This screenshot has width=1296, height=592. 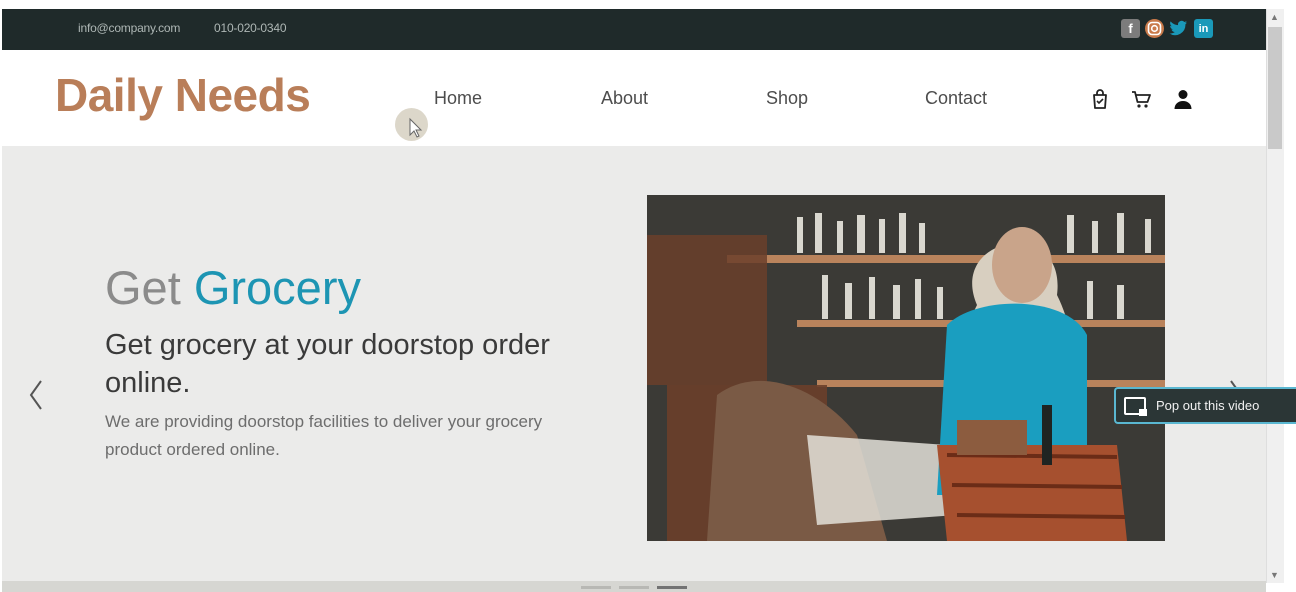 What do you see at coordinates (277, 287) in the screenshot?
I see `hero-title-accent: Grocery` at bounding box center [277, 287].